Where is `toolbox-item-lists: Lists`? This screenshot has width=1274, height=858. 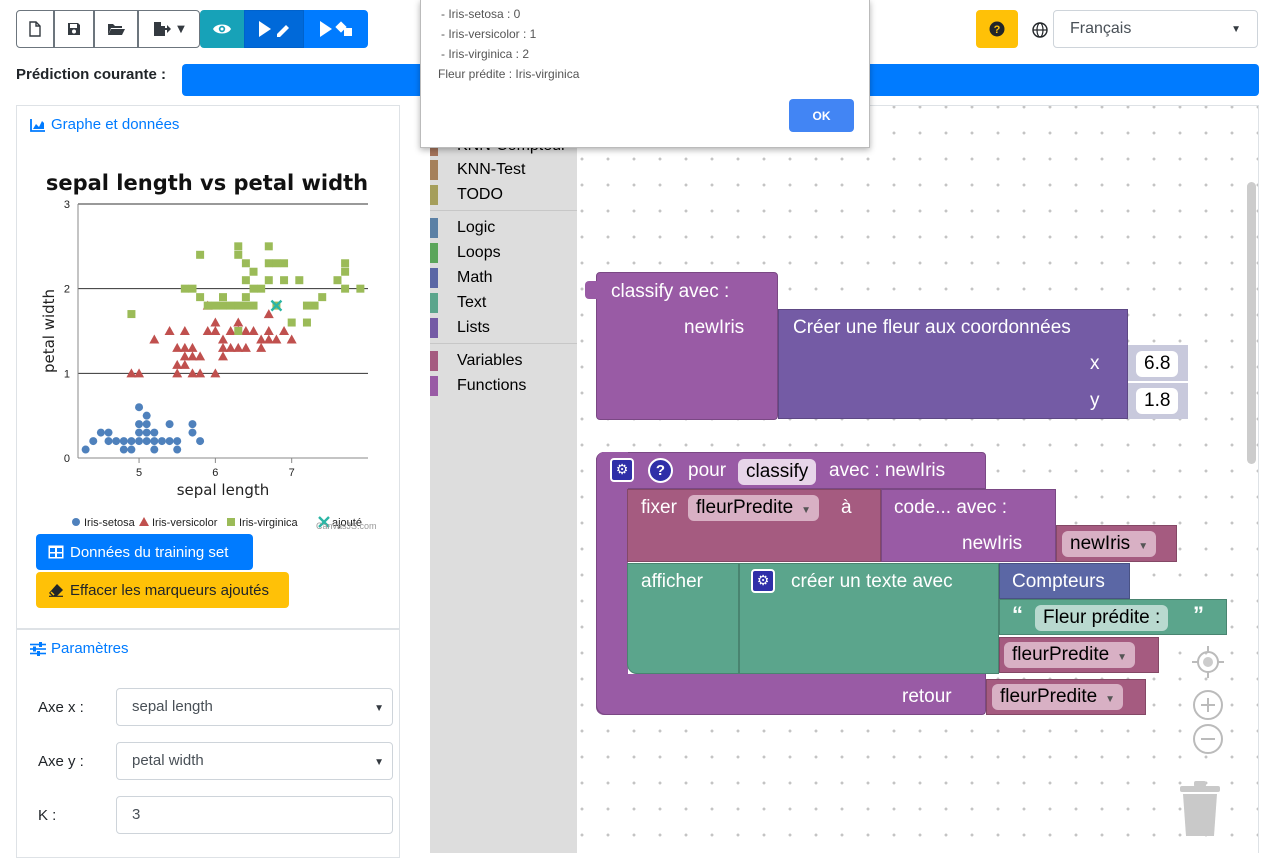 toolbox-item-lists: Lists is located at coordinates (460, 328).